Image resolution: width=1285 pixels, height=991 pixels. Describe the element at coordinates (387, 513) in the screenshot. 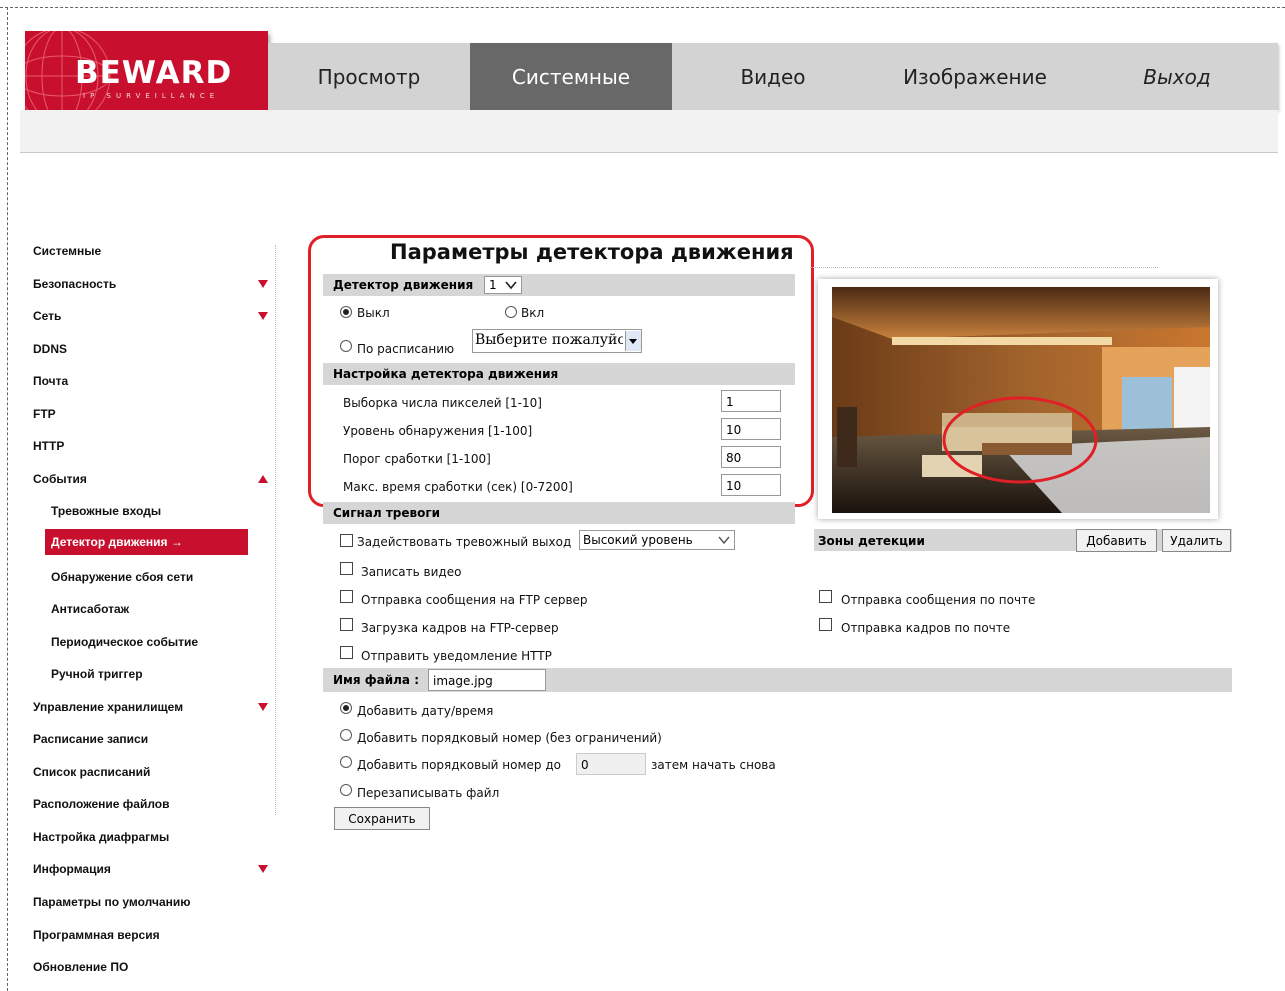

I see `alarm-header: Сигнал тревоги` at that location.